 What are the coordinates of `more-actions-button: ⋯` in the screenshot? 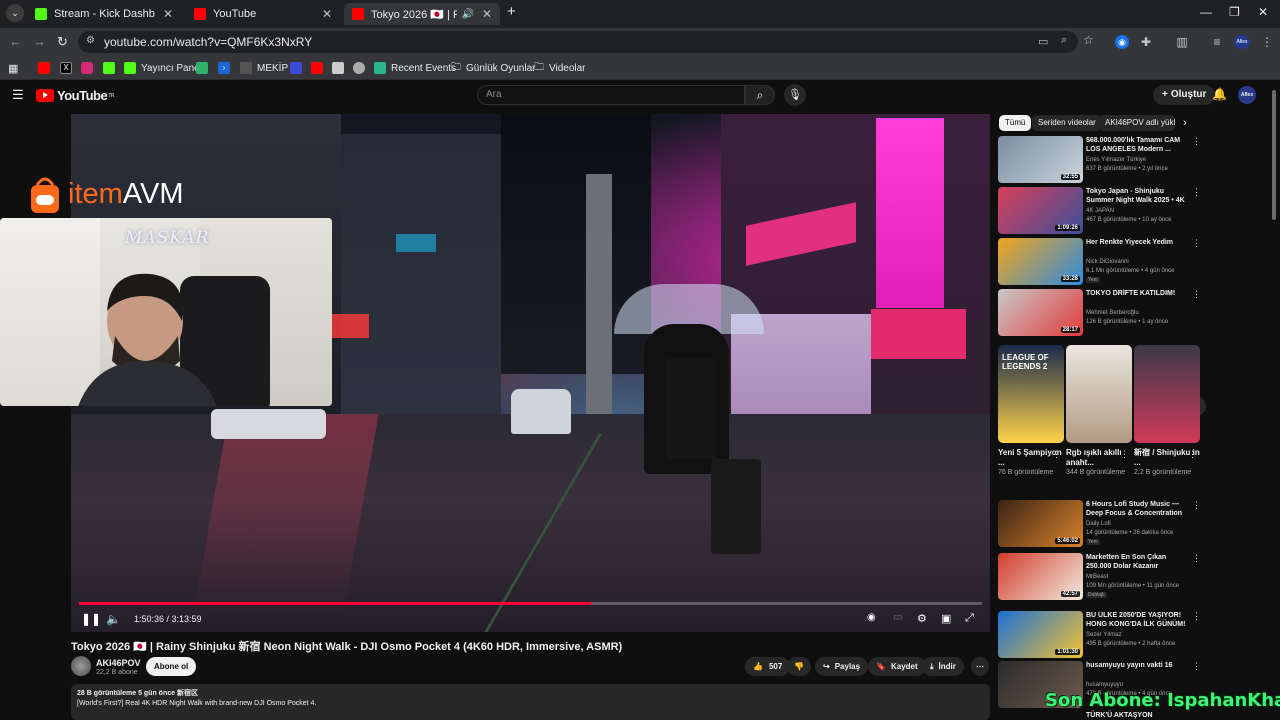 It's located at (980, 666).